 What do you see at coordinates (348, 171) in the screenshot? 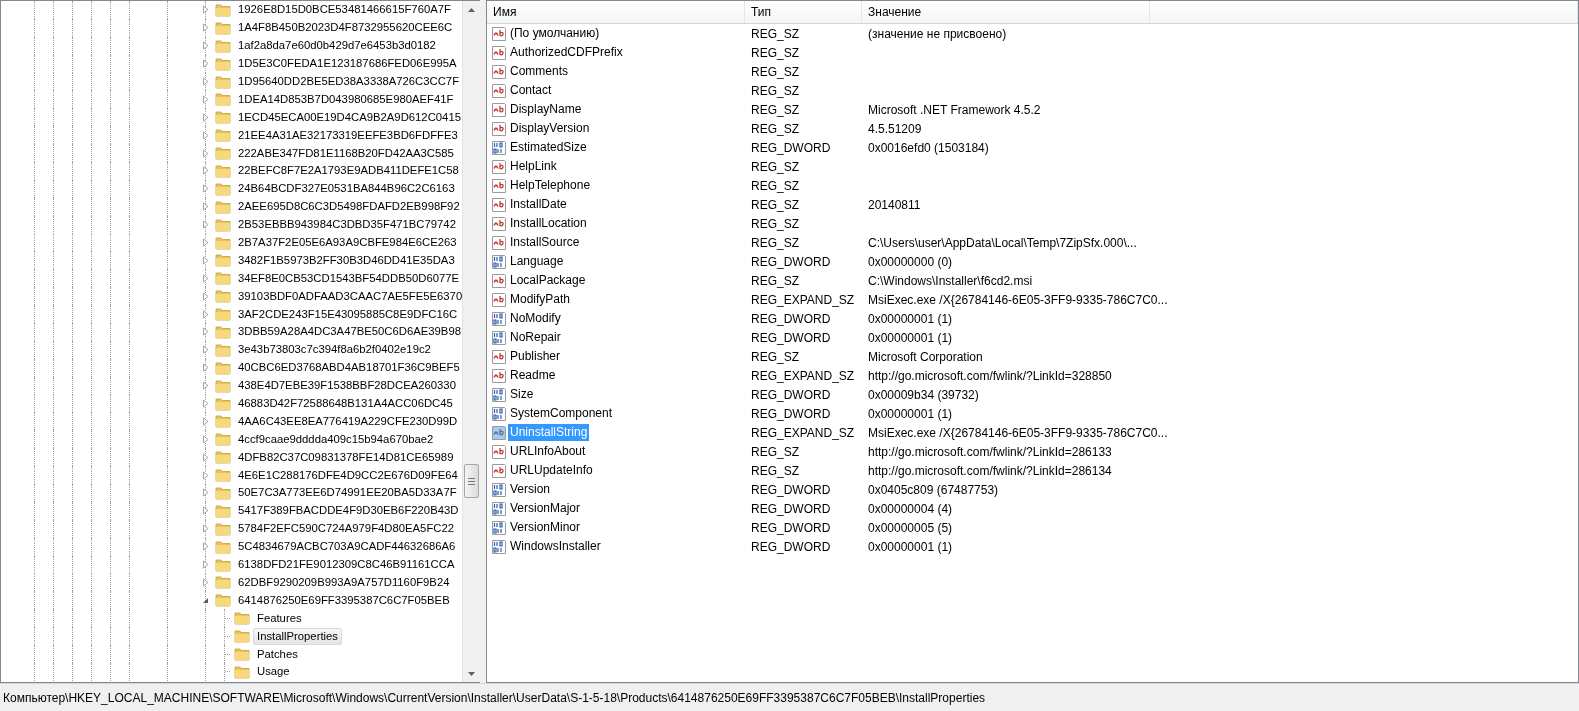
I see `tree-node: 22BEFC8F7E2A1793E9ADB411DEFE1C58` at bounding box center [348, 171].